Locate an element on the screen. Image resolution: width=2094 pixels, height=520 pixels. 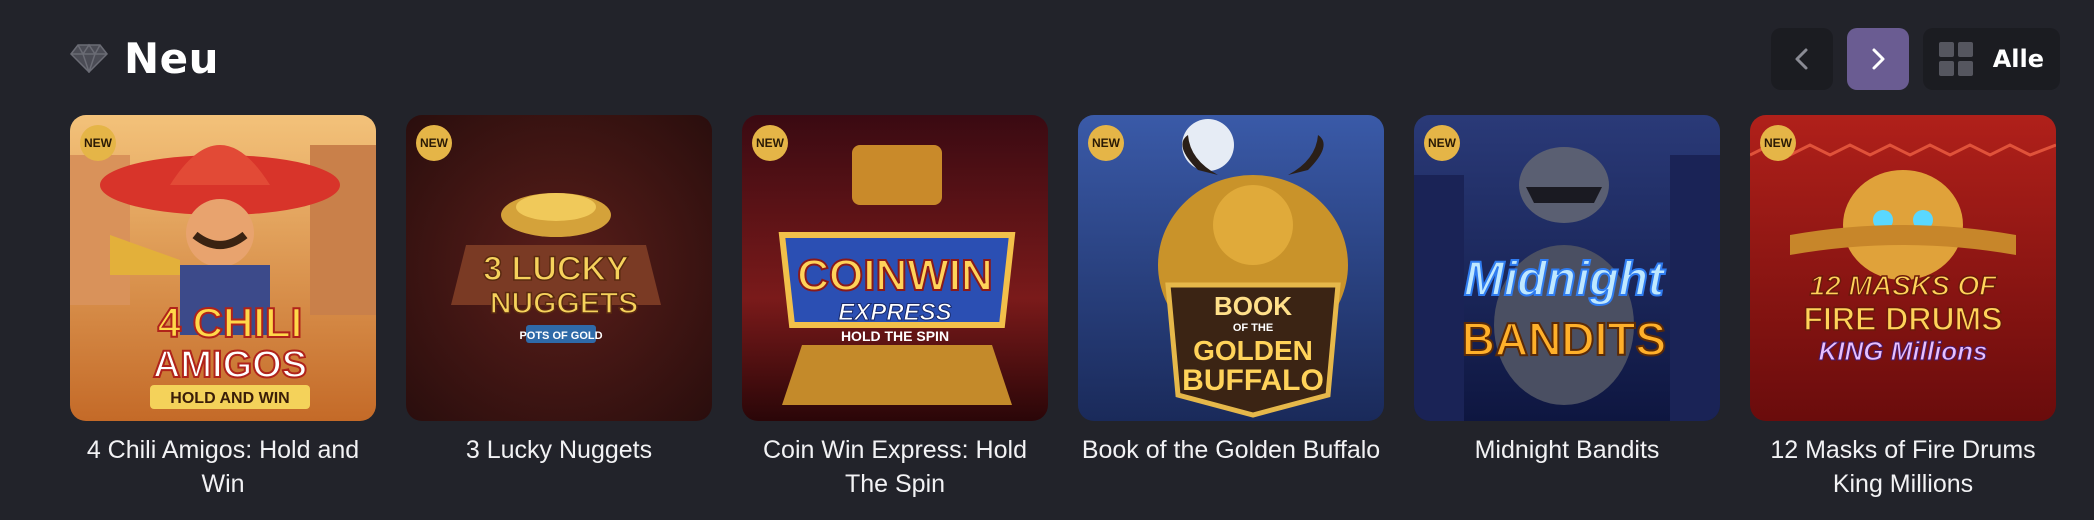
game-logo-line: AMIGOS is located at coordinates (230, 365).